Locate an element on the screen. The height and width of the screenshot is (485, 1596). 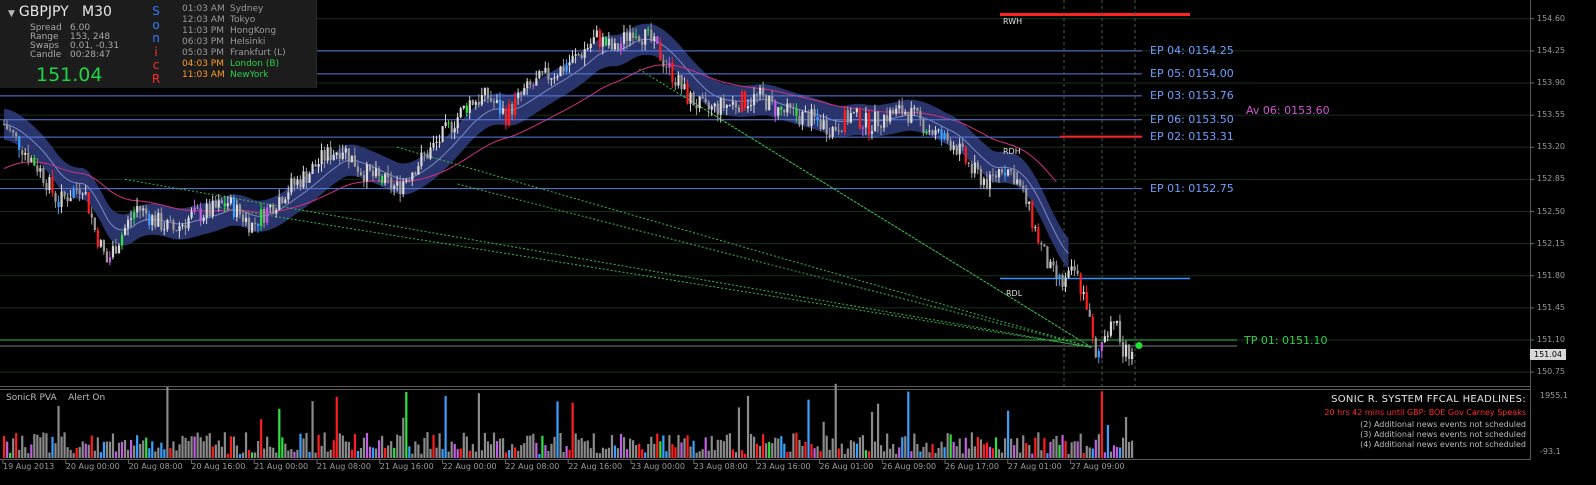
ep-level-label: EP 05: 0154.00 is located at coordinates (1192, 73).